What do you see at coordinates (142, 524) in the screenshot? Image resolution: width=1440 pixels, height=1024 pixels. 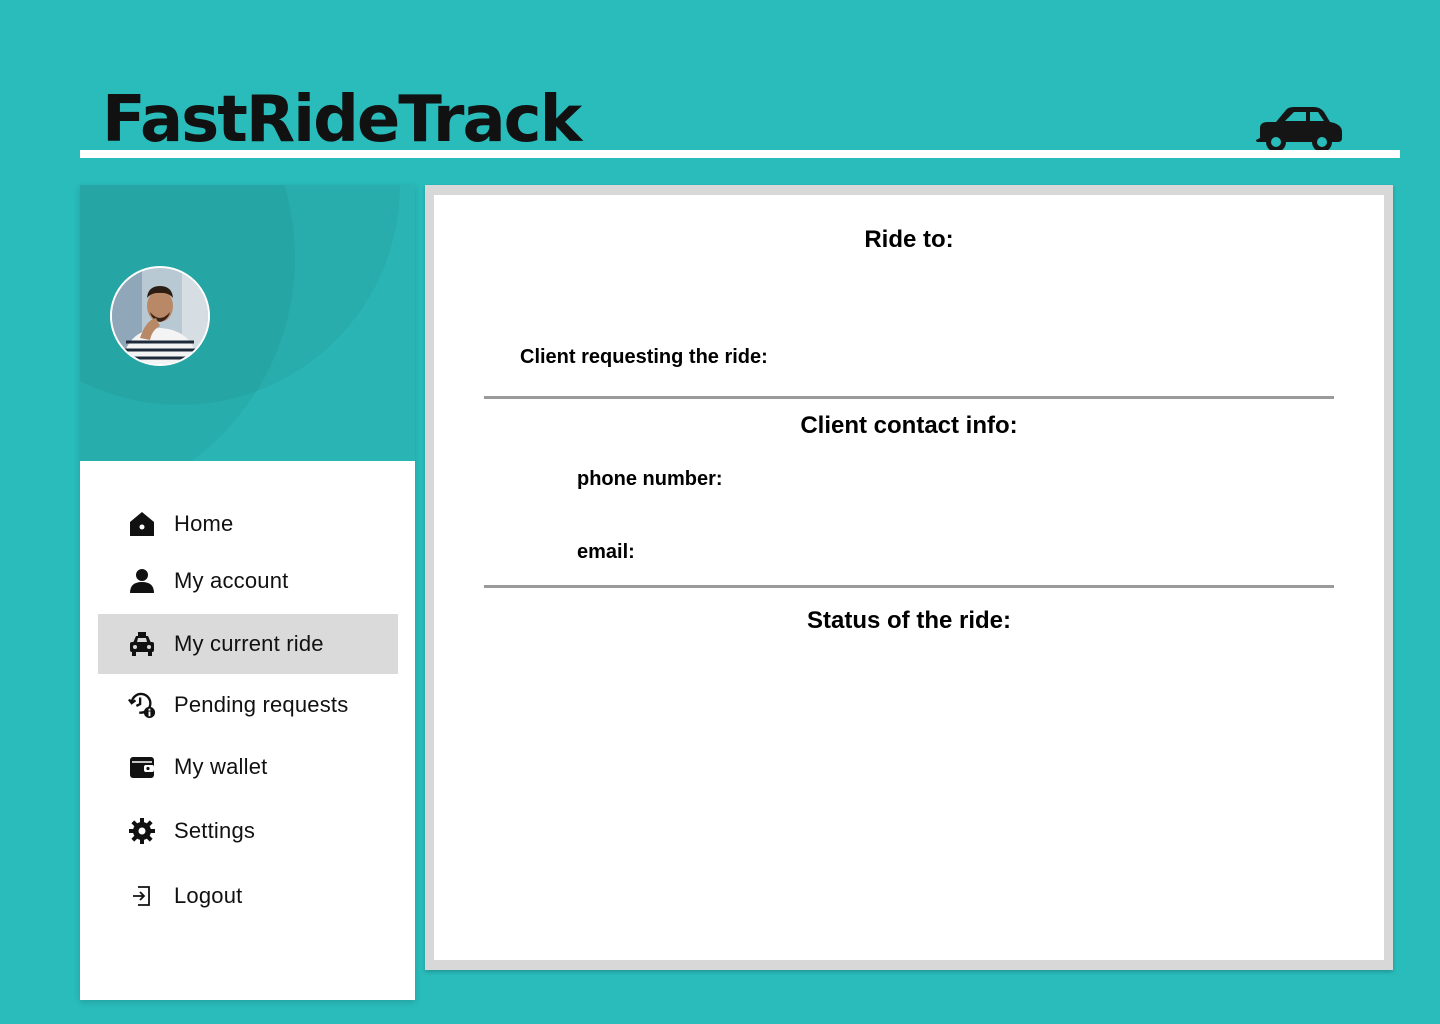 I see `home-icon` at bounding box center [142, 524].